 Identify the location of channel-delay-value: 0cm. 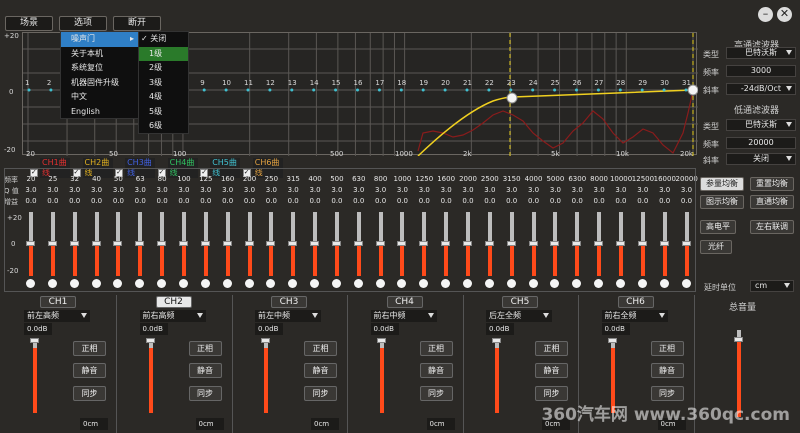
(209, 424).